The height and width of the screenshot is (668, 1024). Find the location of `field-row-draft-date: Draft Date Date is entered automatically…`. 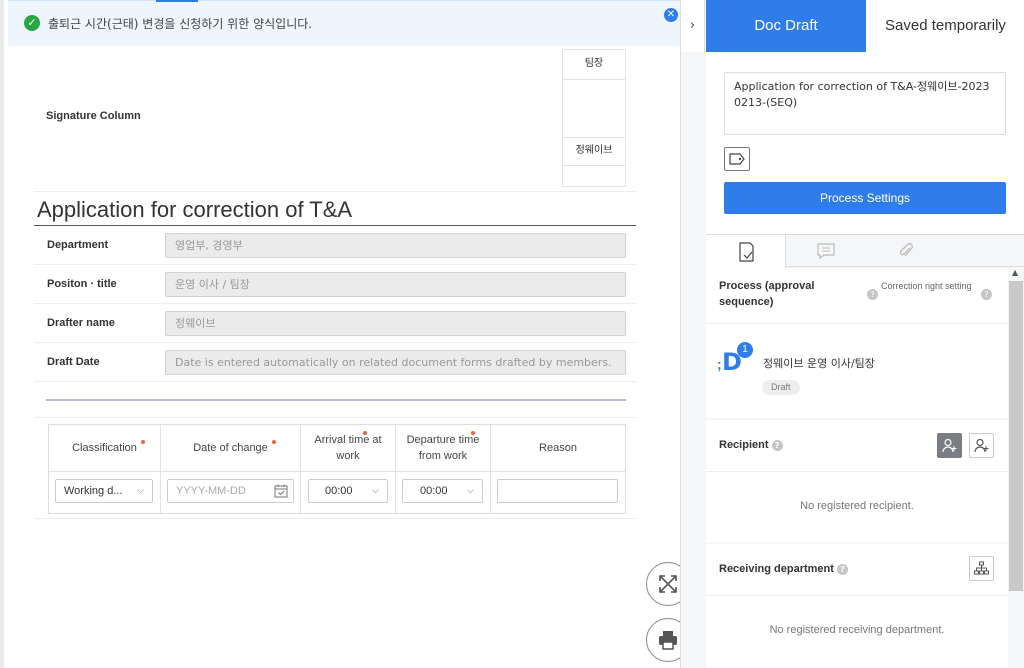

field-row-draft-date: Draft Date Date is entered automatically… is located at coordinates (335, 362).